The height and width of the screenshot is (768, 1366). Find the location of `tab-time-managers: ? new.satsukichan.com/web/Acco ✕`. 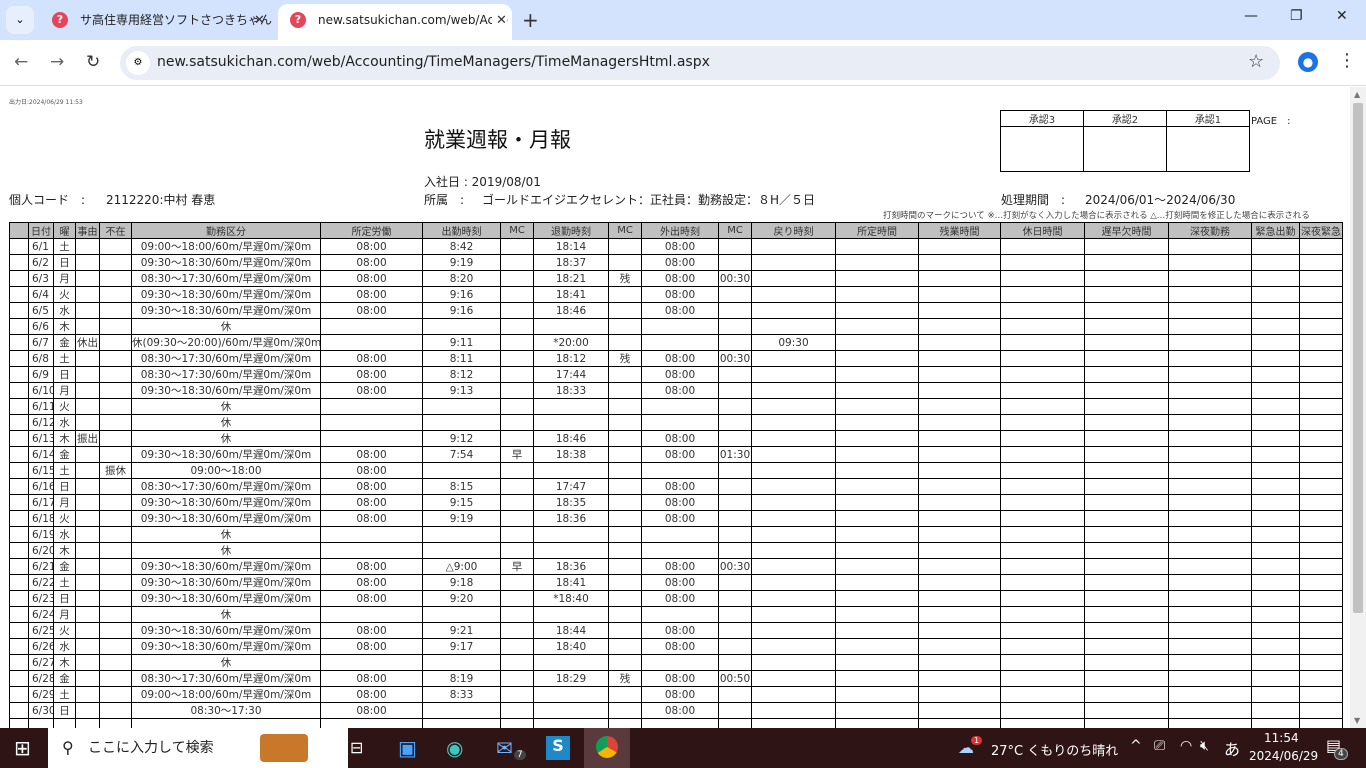

tab-time-managers: ? new.satsukichan.com/web/Acco ✕ is located at coordinates (395, 22).